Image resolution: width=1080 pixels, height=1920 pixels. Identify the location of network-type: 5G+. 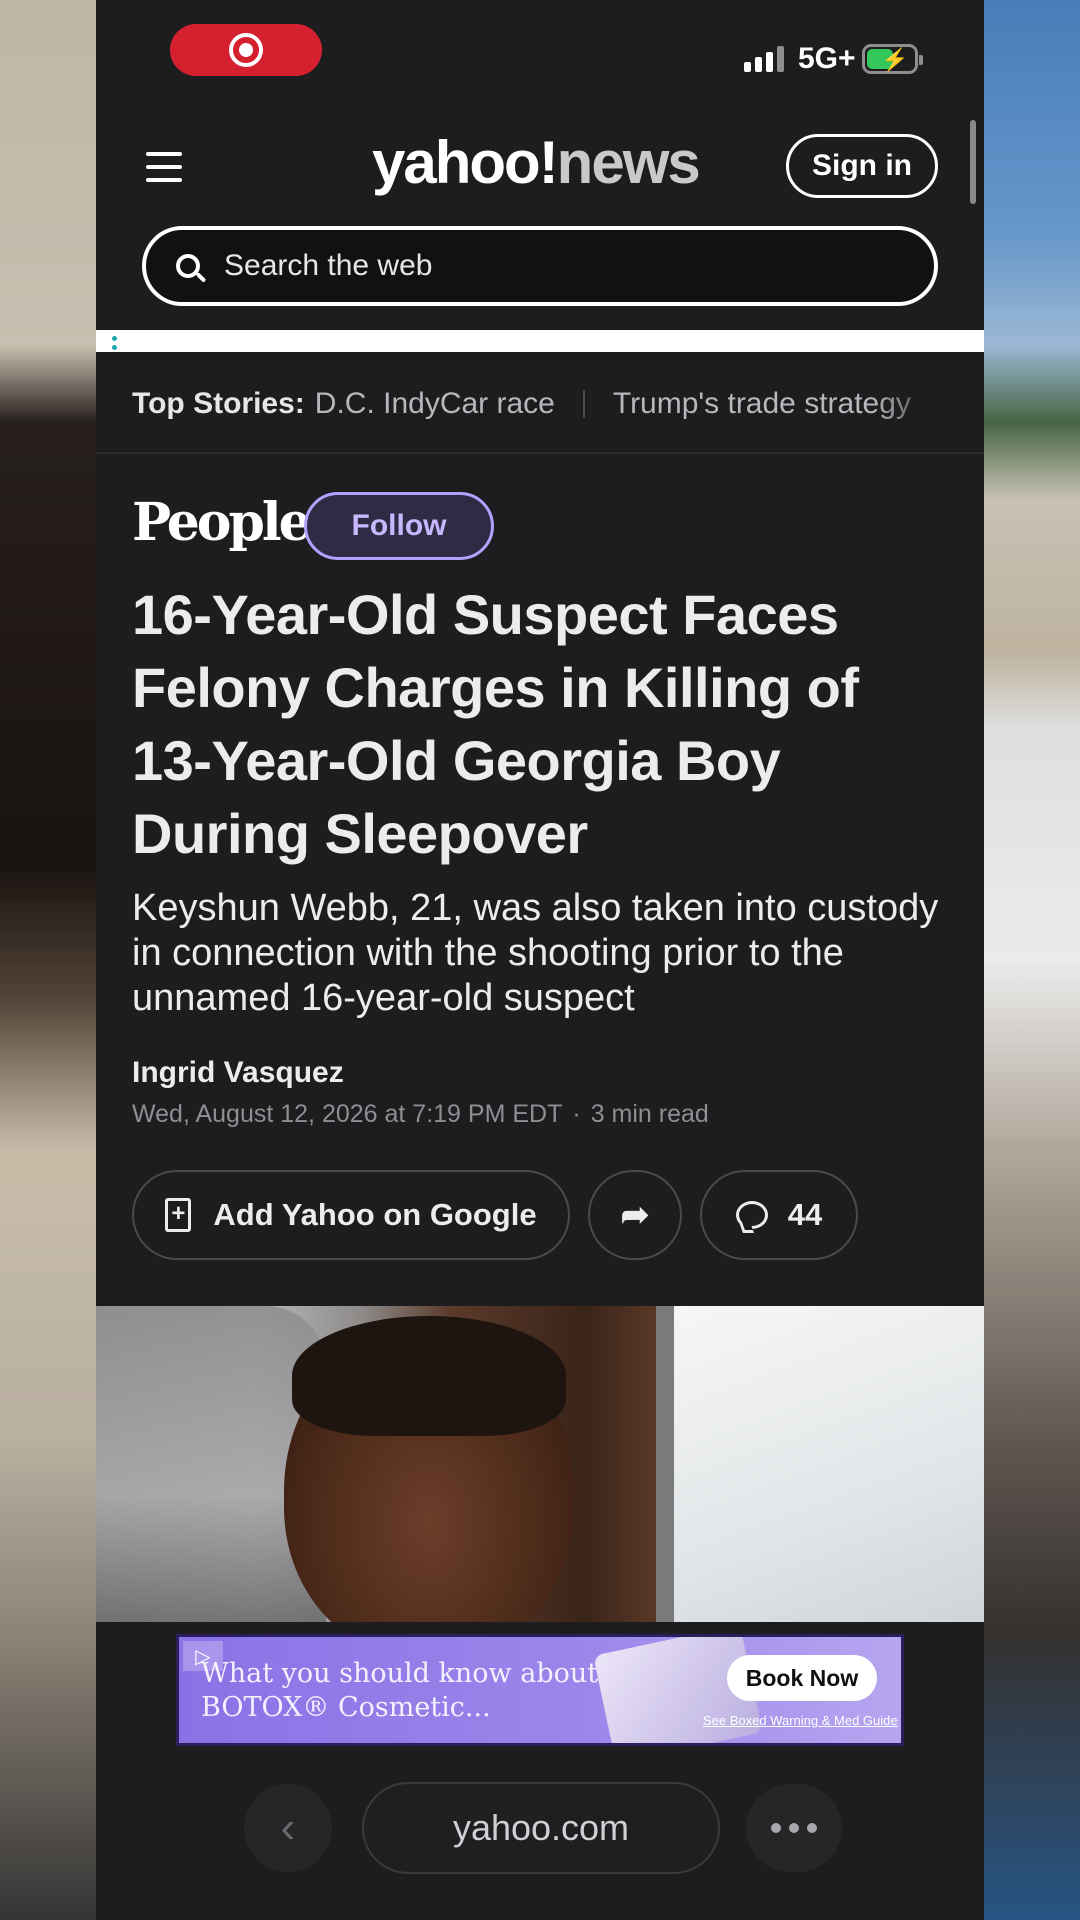
(827, 58).